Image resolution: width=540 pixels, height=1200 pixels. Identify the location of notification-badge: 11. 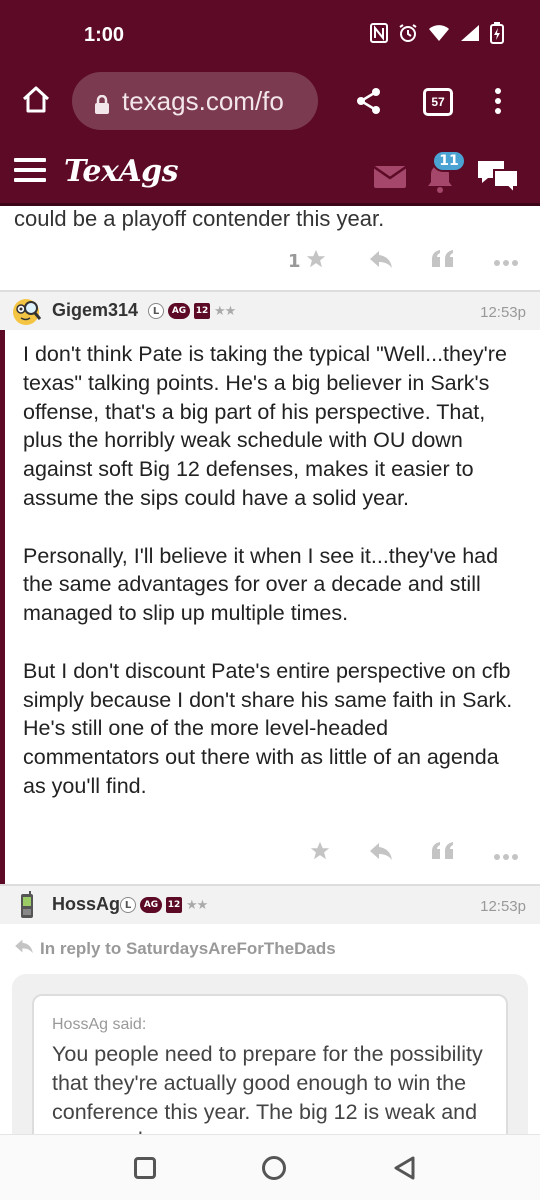
(449, 161).